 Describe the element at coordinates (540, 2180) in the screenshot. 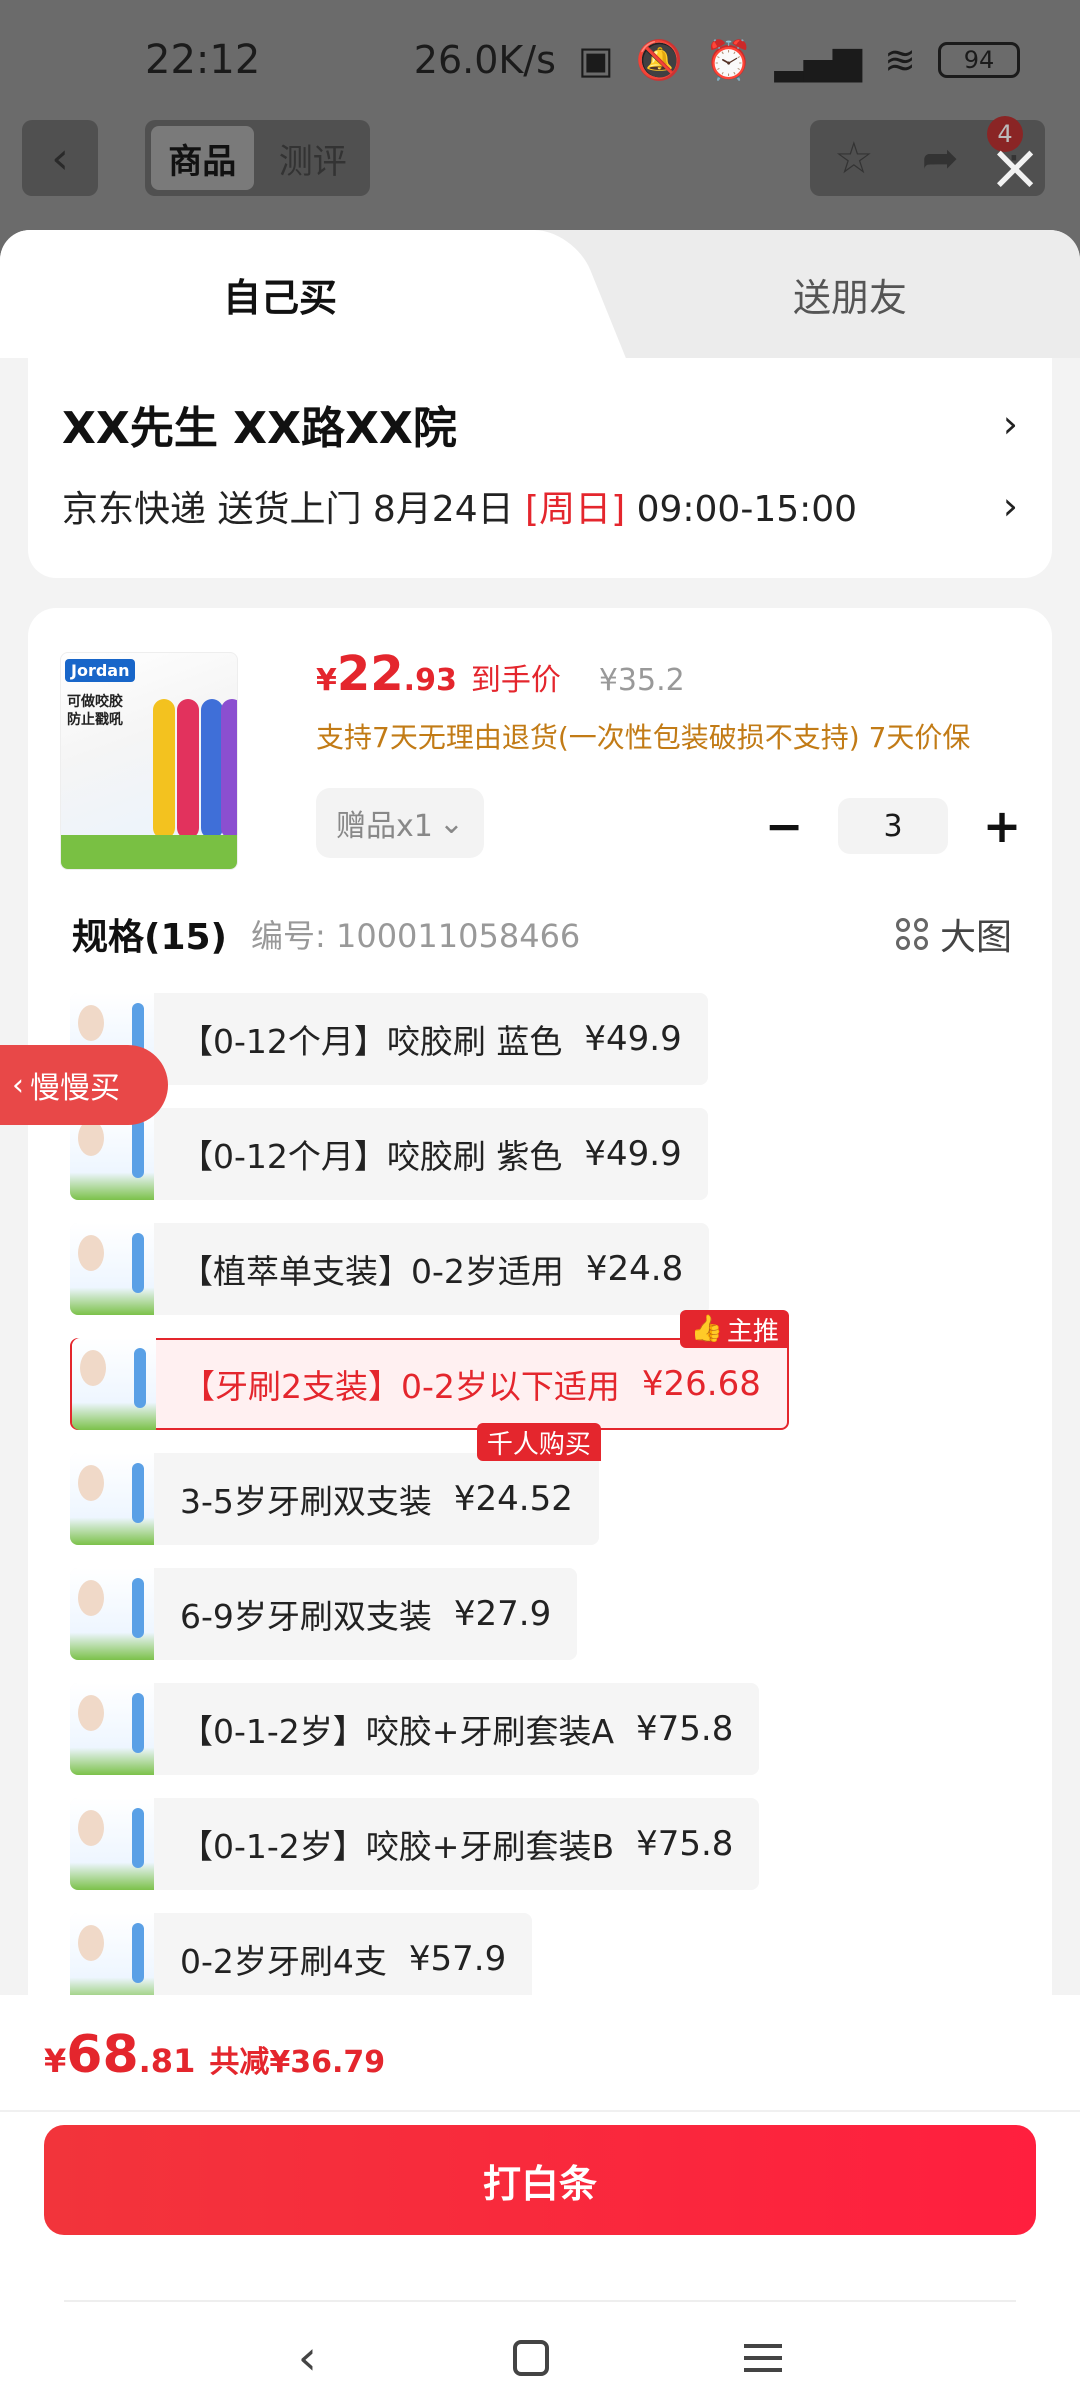

I see `pay-button: 打白条` at that location.